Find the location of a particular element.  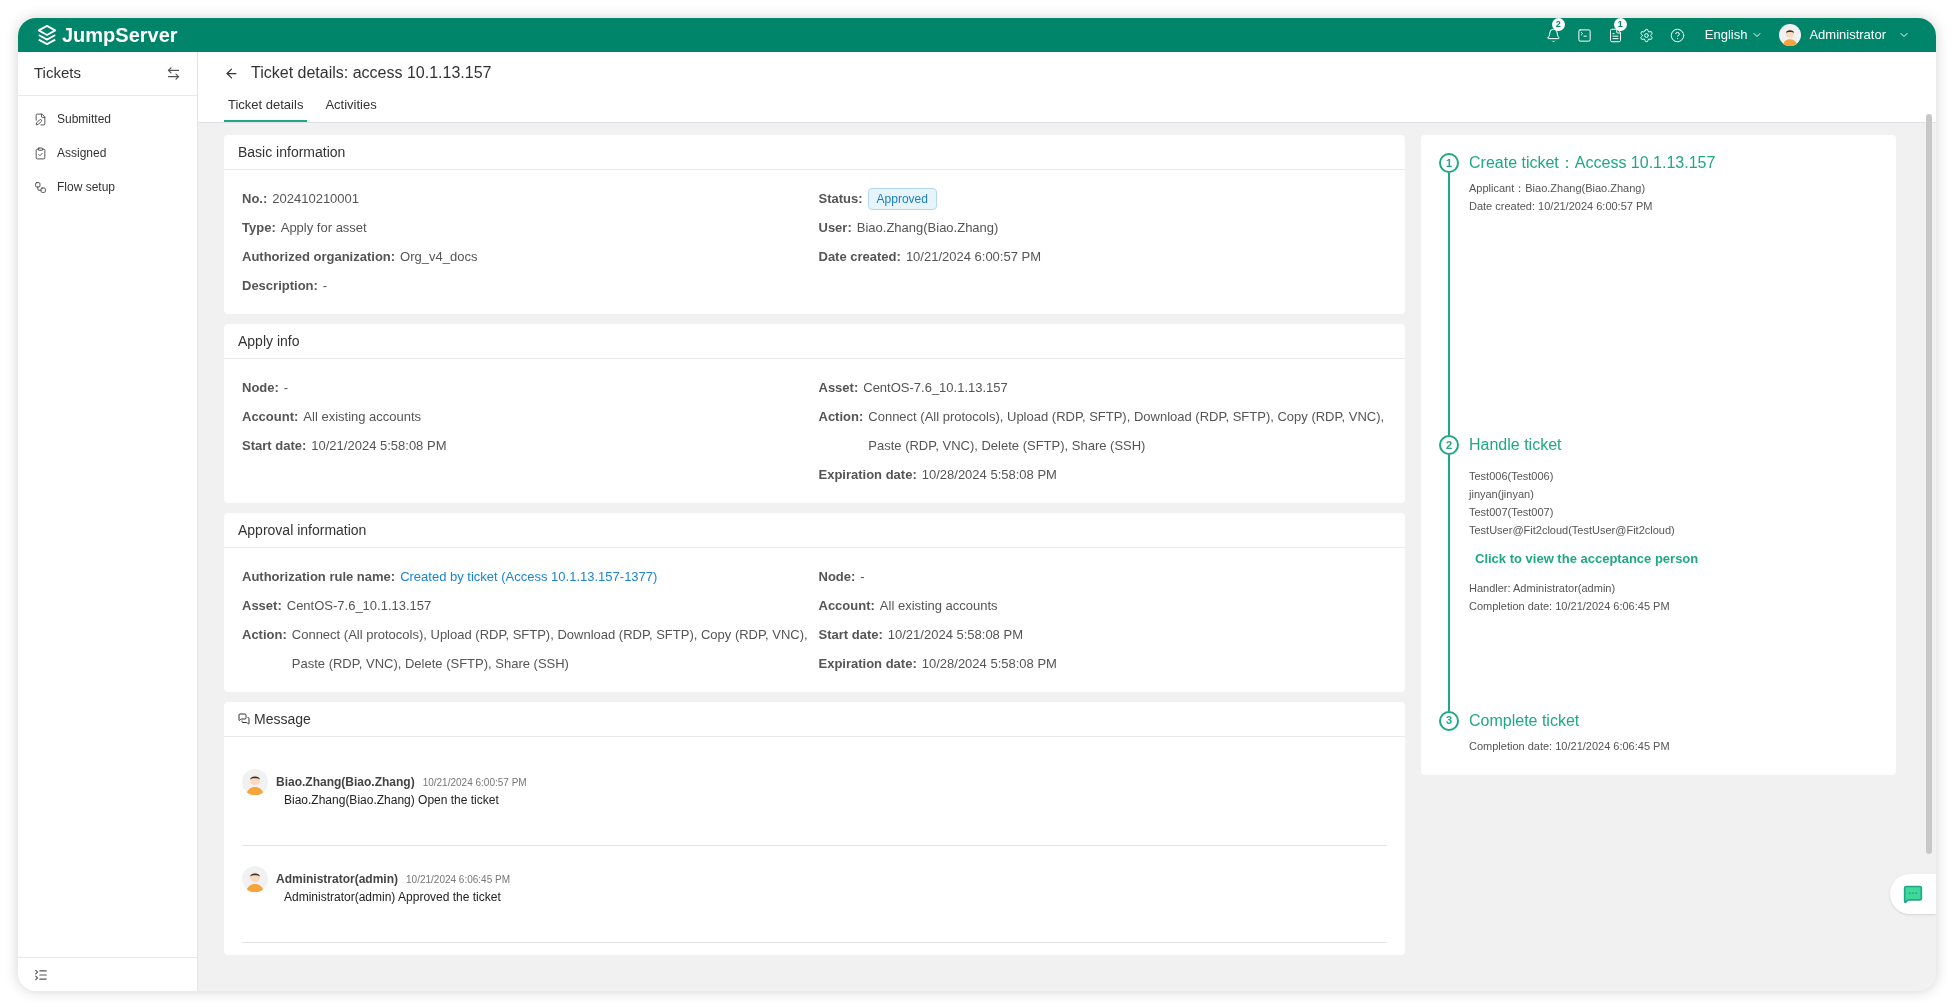

logo-icon is located at coordinates (47, 35).